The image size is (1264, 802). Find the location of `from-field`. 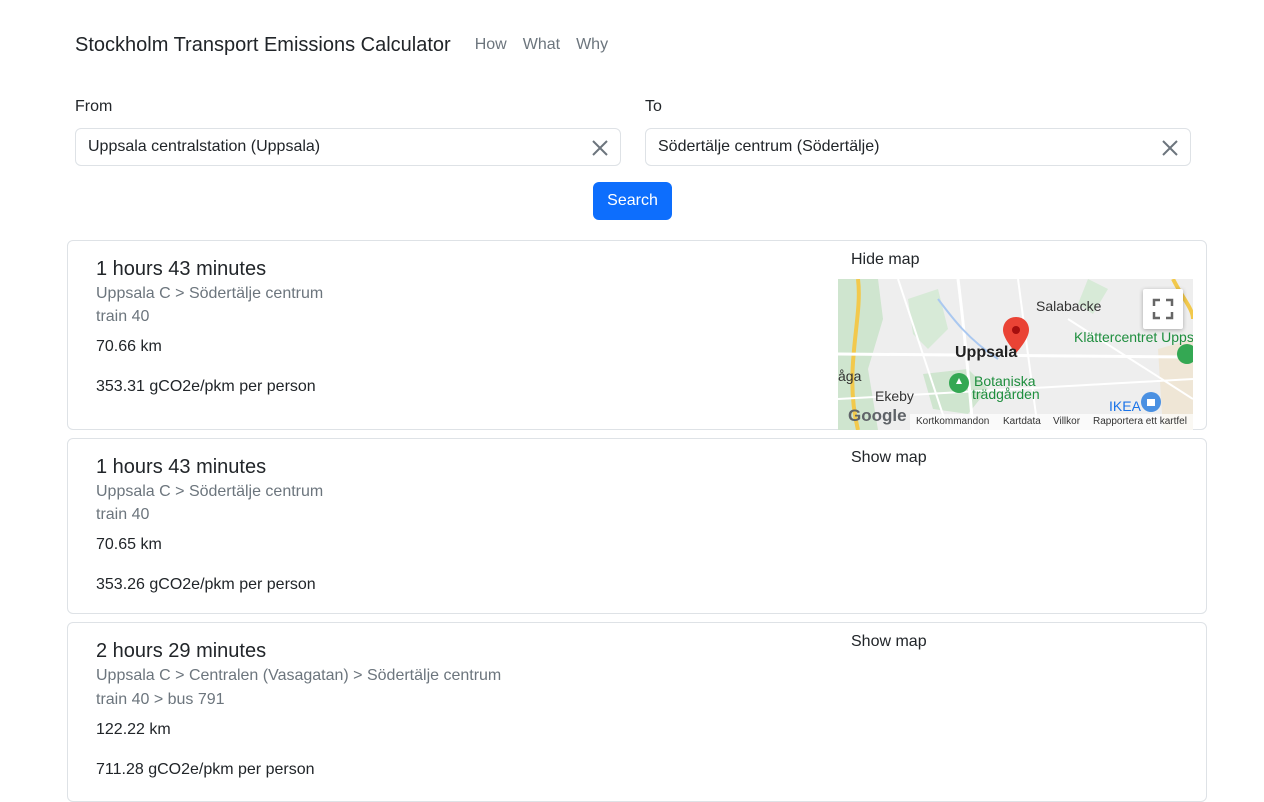

from-field is located at coordinates (348, 147).